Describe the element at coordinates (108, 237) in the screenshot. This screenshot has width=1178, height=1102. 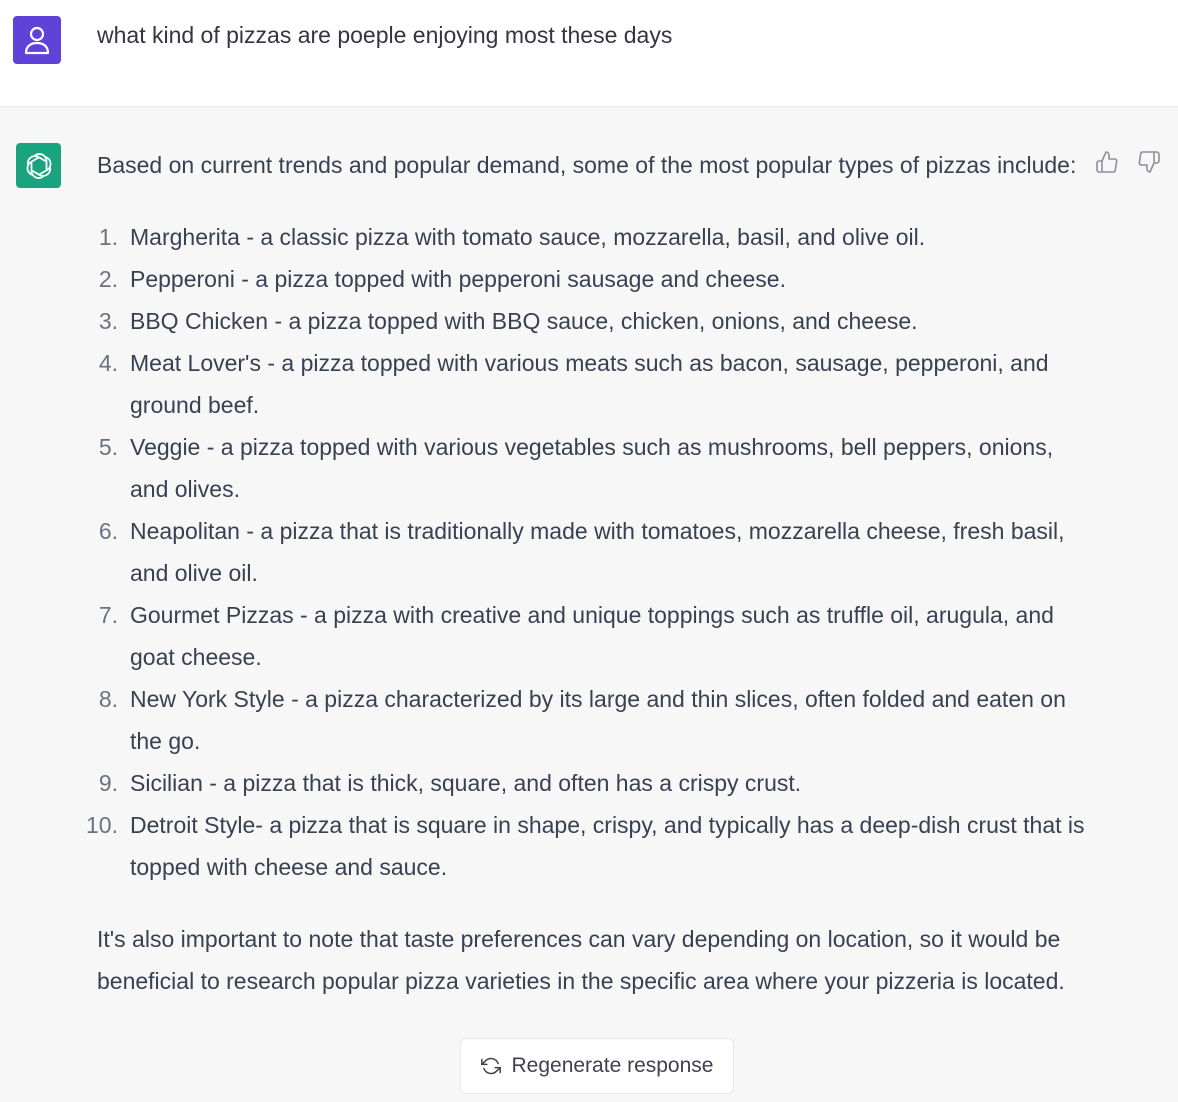
I see `list-number: 1.` at that location.